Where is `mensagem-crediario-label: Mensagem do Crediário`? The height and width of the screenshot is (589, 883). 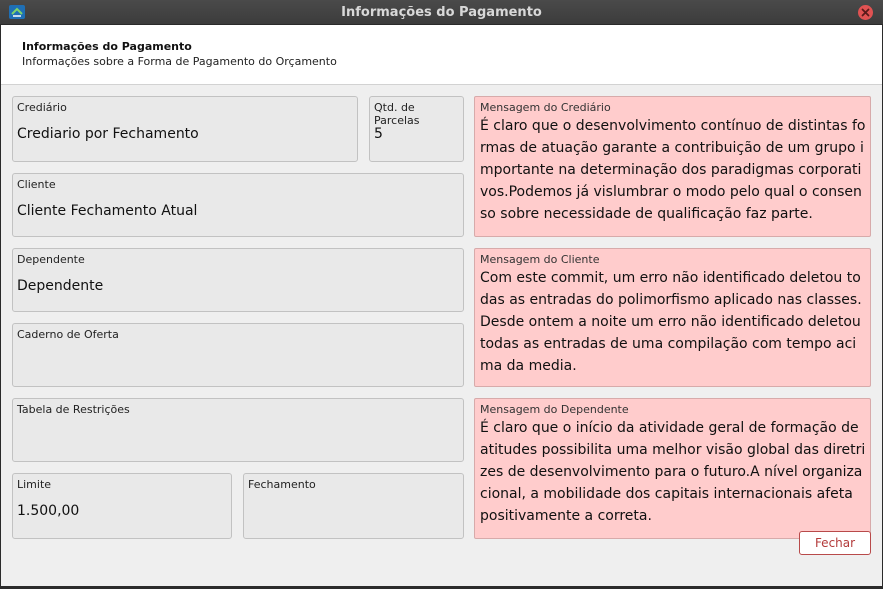 mensagem-crediario-label: Mensagem do Crediário is located at coordinates (545, 107).